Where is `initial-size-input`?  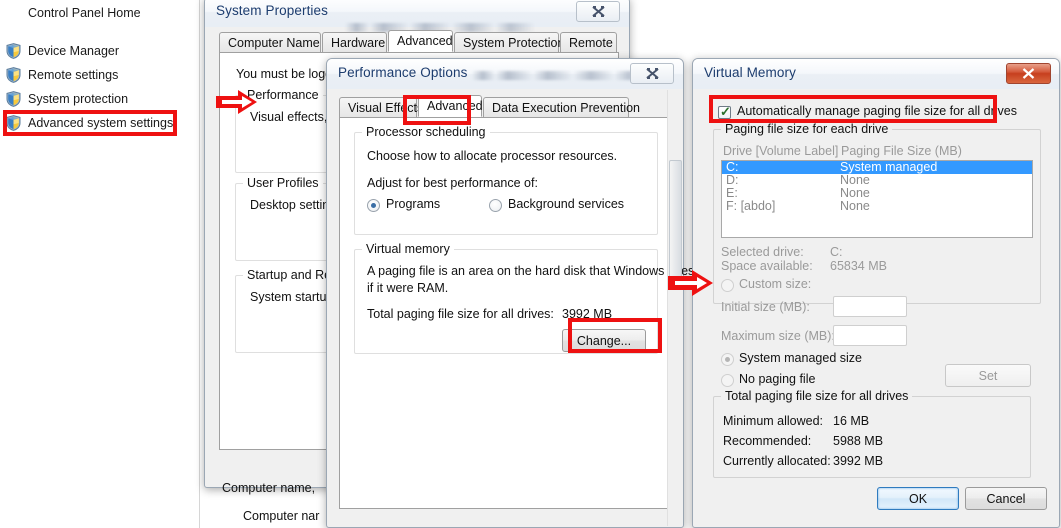
initial-size-input is located at coordinates (870, 306).